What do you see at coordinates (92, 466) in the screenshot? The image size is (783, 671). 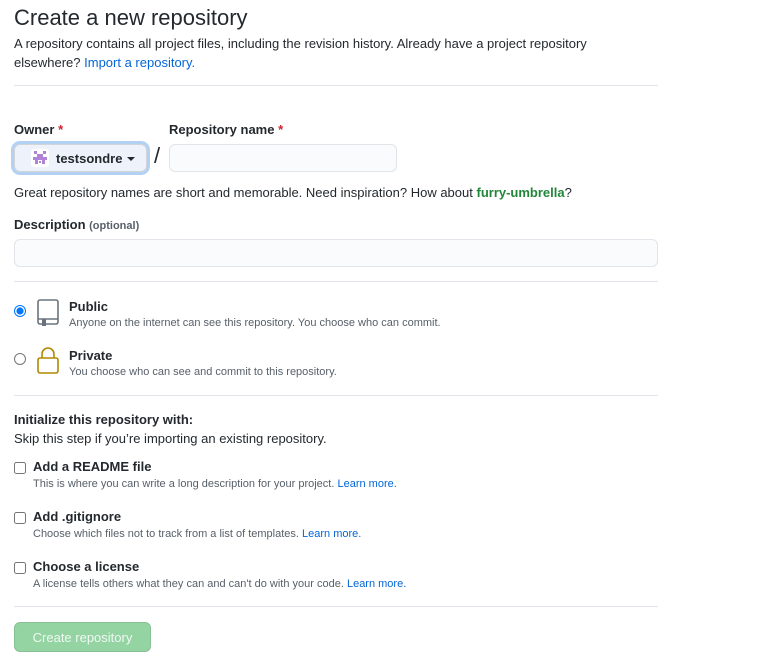 I see `readme-option-title: Add a README file` at bounding box center [92, 466].